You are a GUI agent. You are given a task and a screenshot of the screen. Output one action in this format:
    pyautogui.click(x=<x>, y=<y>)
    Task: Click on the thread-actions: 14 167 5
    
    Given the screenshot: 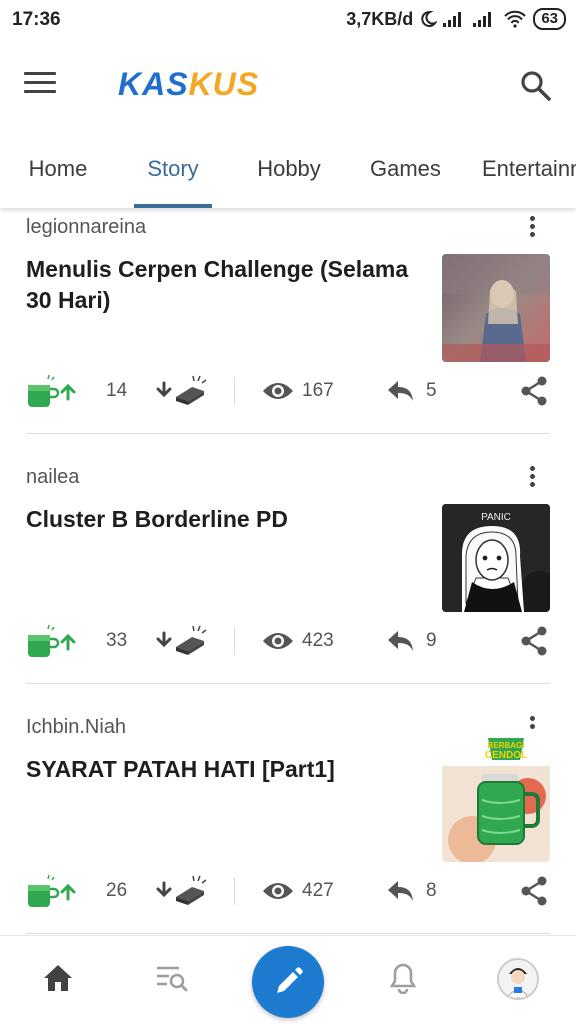 What is the action you would take?
    pyautogui.click(x=288, y=391)
    